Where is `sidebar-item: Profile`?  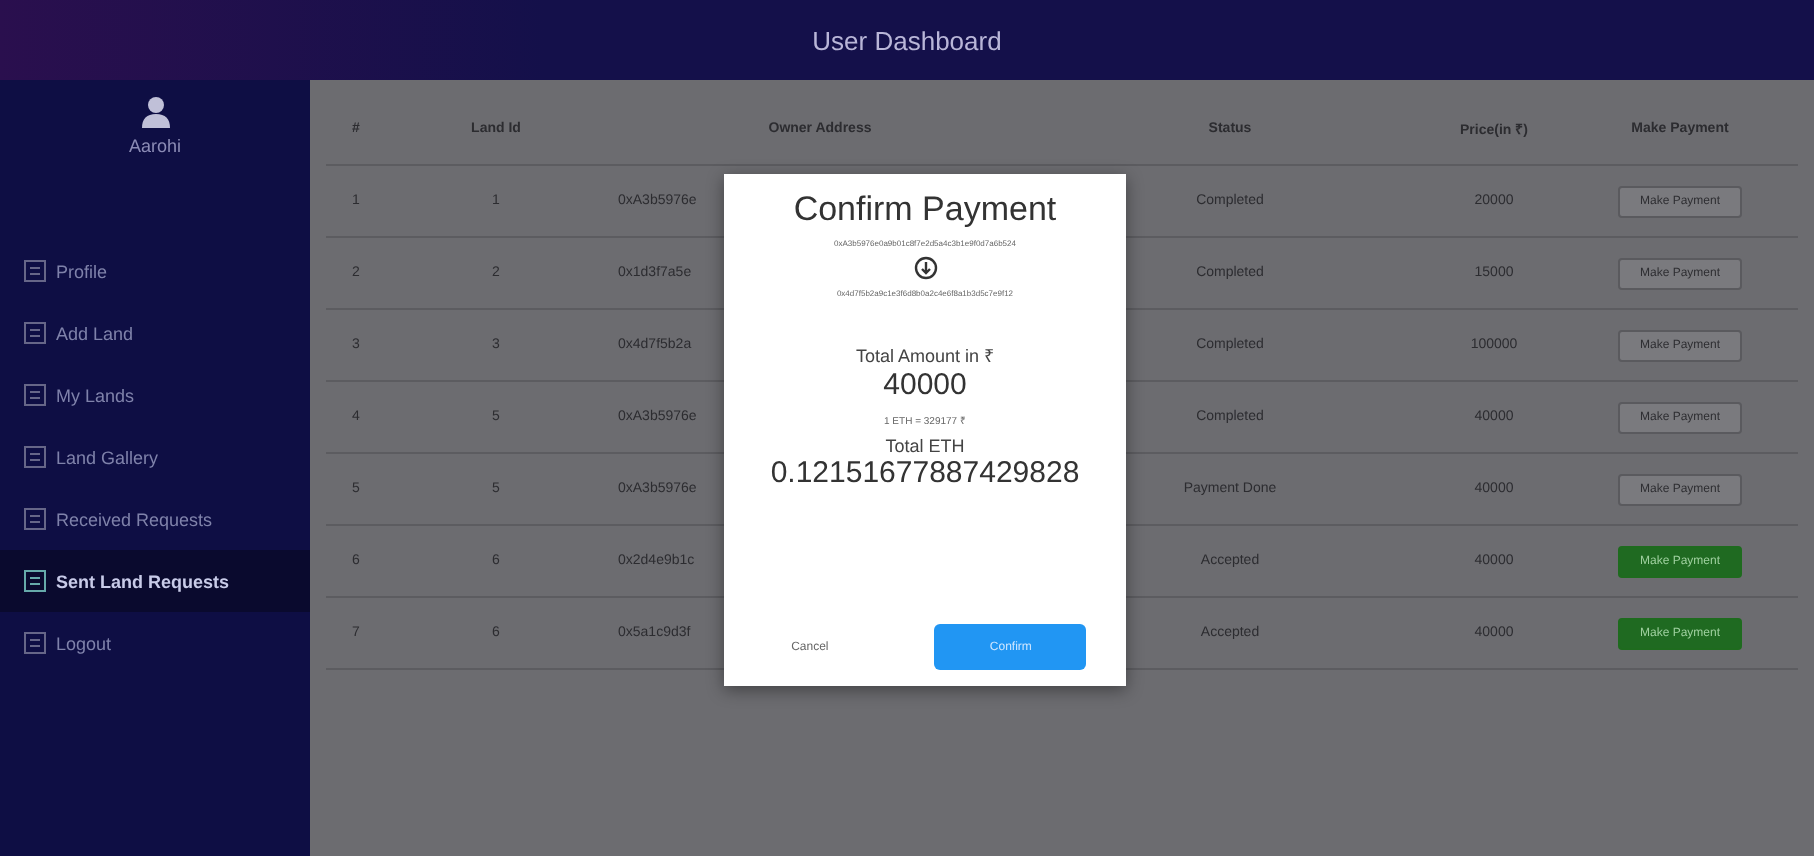
sidebar-item: Profile is located at coordinates (155, 271).